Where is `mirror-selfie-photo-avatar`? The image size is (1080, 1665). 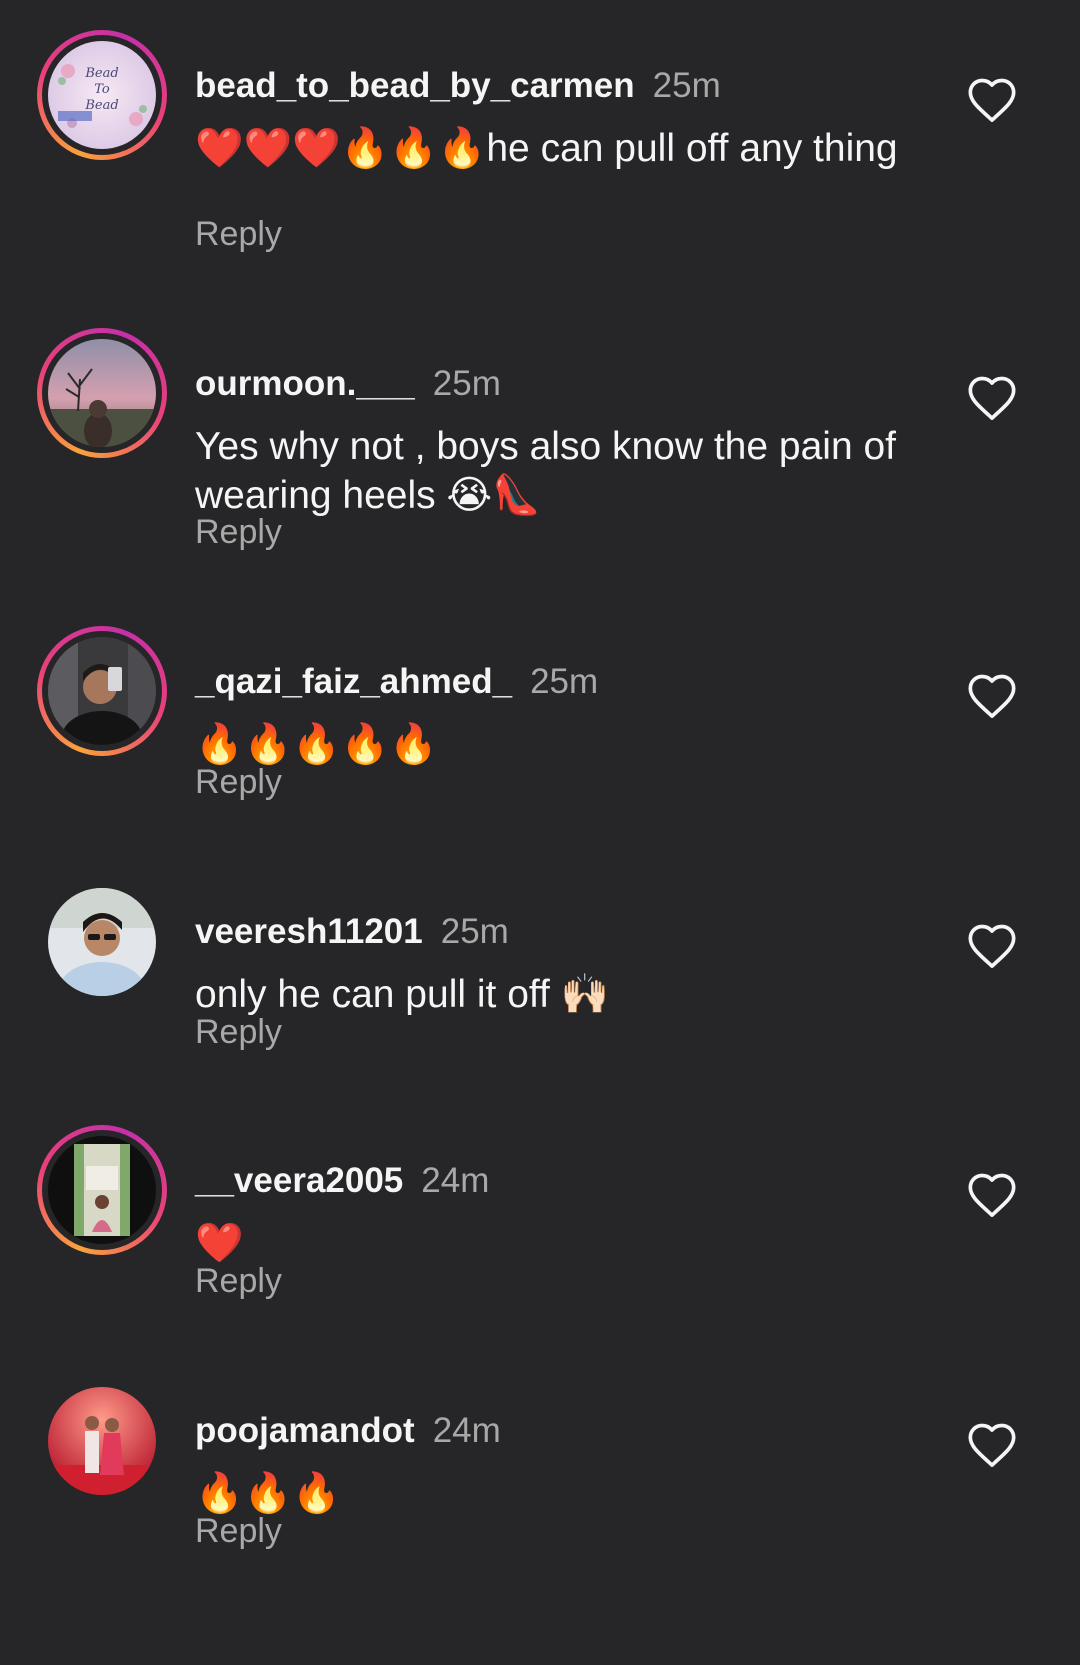 mirror-selfie-photo-avatar is located at coordinates (102, 691).